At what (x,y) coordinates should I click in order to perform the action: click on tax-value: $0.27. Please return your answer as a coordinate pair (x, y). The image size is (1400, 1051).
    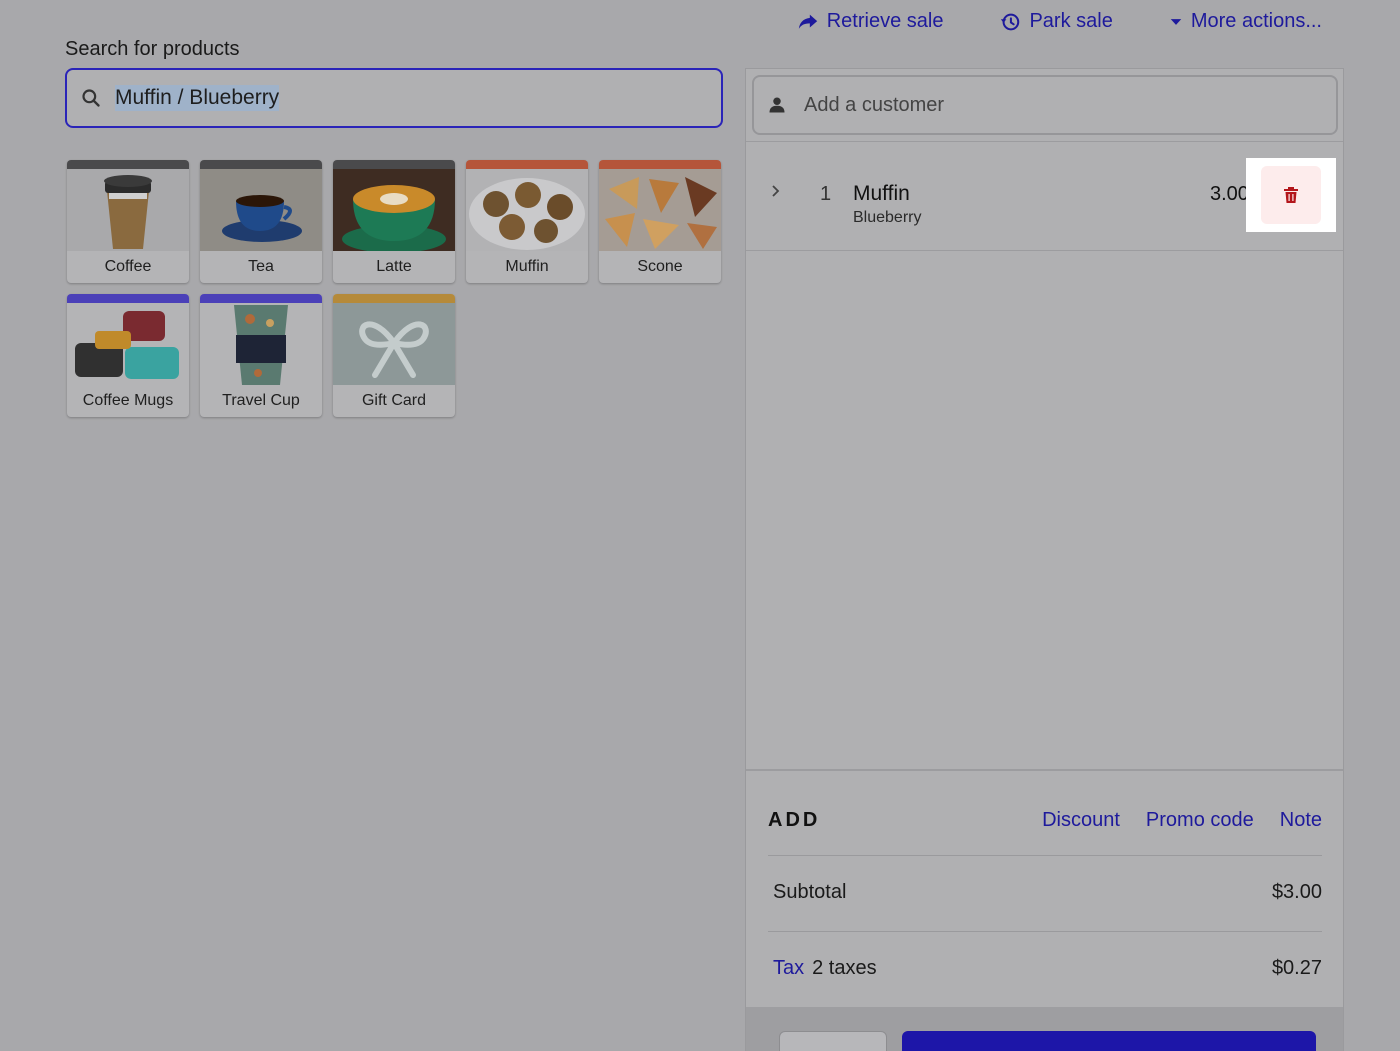
    Looking at the image, I should click on (1296, 968).